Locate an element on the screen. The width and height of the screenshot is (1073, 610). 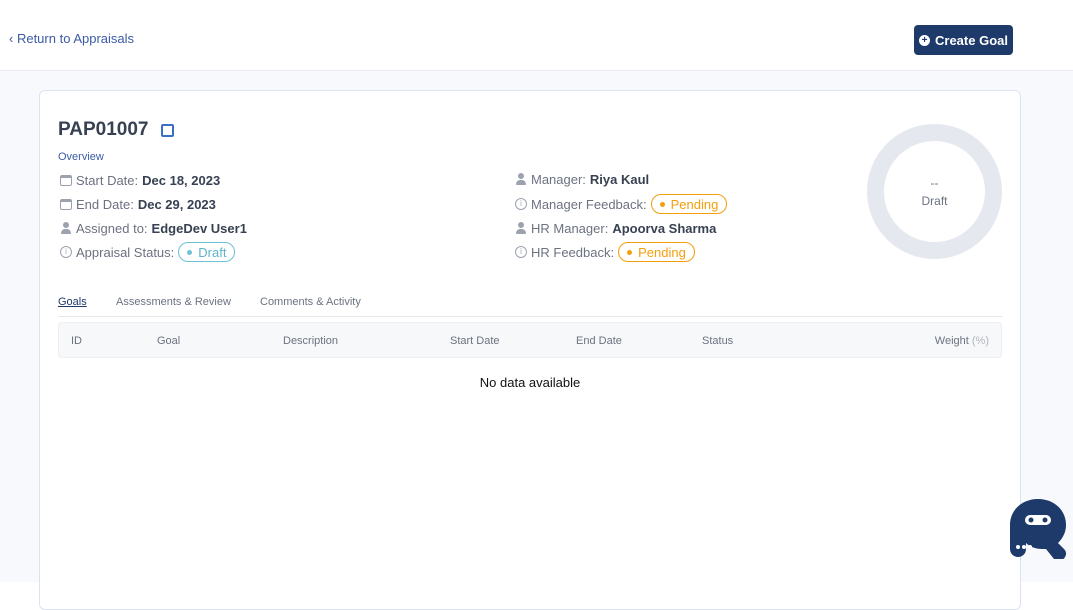
start-date-row: Start Date: Dec 18, 2023 is located at coordinates (140, 180).